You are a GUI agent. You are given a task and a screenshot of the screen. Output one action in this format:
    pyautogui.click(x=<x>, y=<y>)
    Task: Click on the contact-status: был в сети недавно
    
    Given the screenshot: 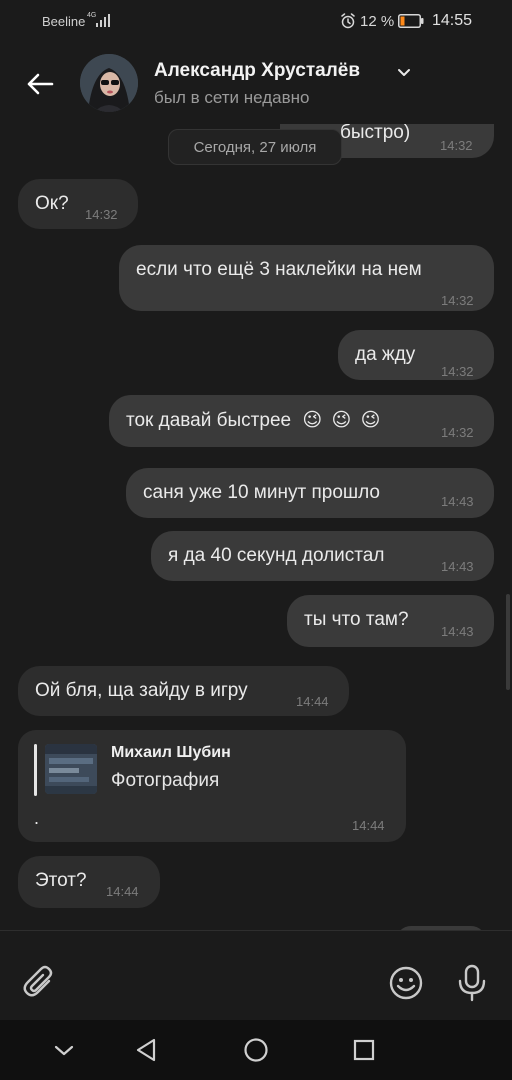 What is the action you would take?
    pyautogui.click(x=232, y=97)
    